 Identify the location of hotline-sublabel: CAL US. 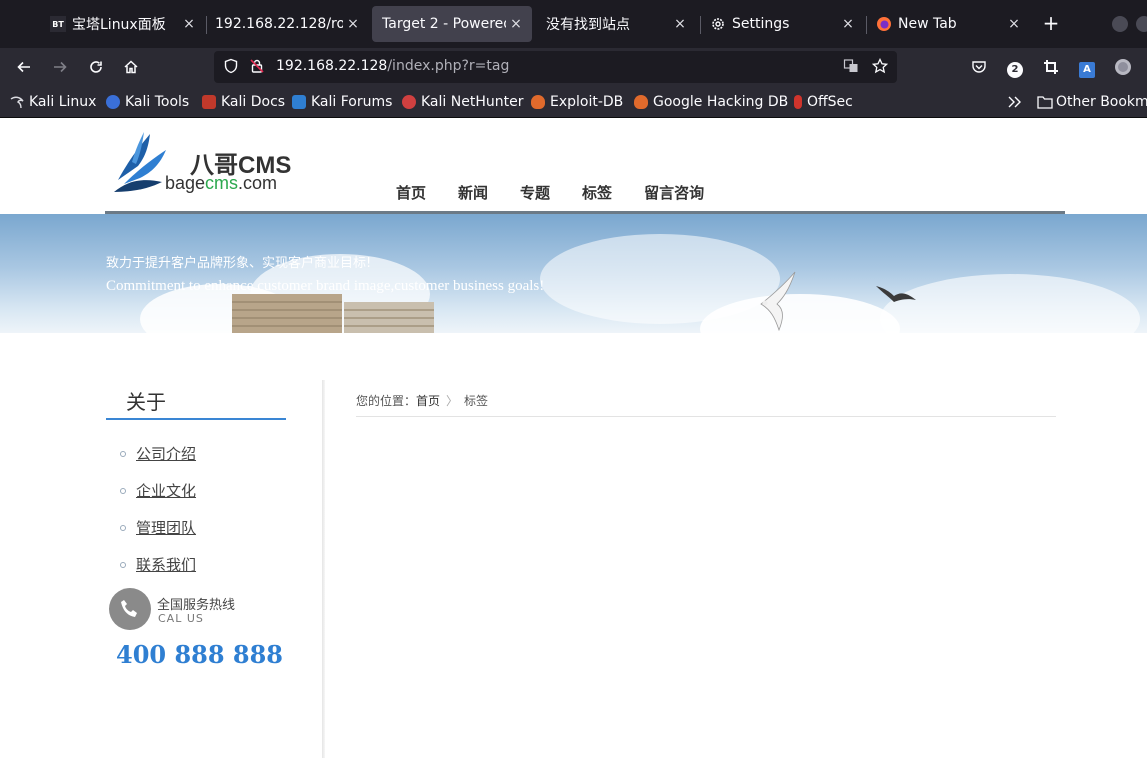
(181, 618).